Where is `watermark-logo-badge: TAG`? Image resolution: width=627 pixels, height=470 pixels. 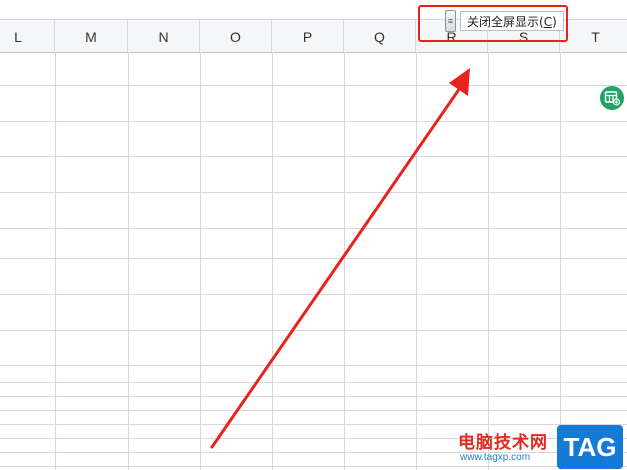
watermark-logo-badge: TAG is located at coordinates (590, 447).